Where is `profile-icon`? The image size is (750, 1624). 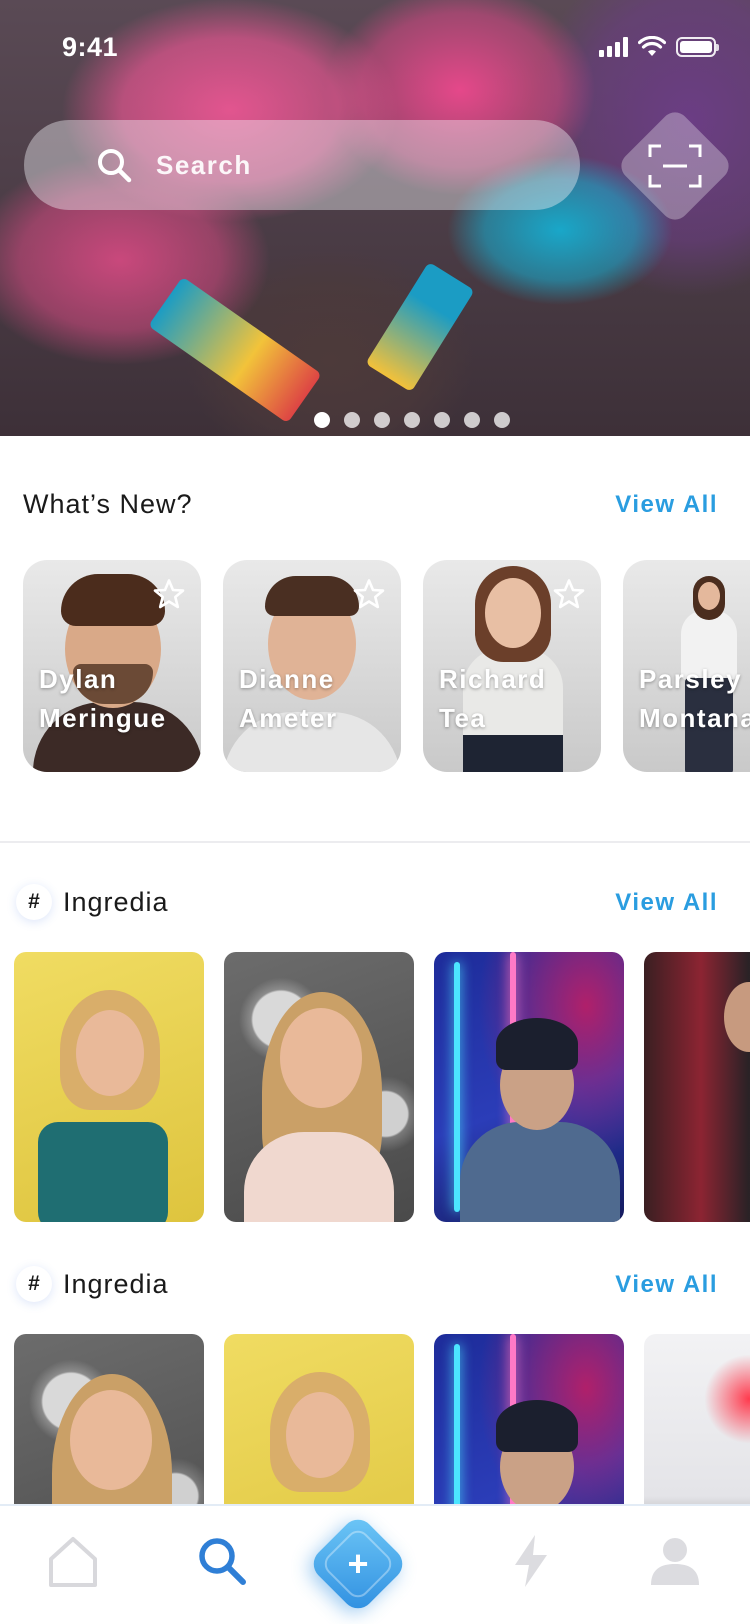
profile-icon is located at coordinates (675, 1561).